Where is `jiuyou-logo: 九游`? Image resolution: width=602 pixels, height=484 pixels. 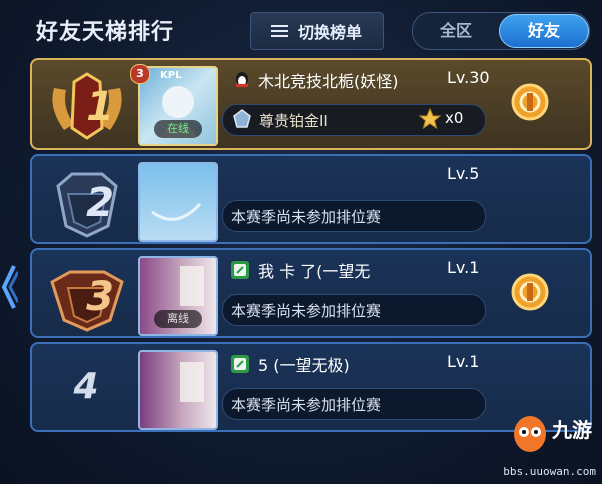
jiuyou-logo: 九游 is located at coordinates (553, 436).